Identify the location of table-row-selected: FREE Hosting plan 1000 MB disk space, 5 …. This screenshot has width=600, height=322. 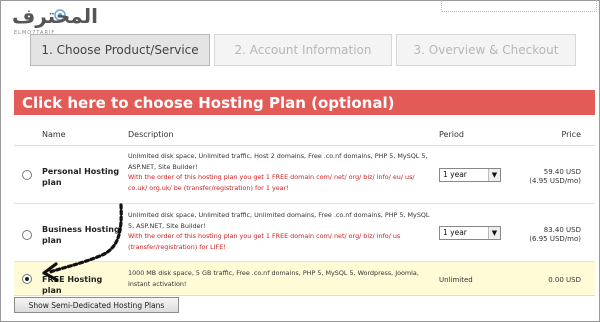
(304, 279).